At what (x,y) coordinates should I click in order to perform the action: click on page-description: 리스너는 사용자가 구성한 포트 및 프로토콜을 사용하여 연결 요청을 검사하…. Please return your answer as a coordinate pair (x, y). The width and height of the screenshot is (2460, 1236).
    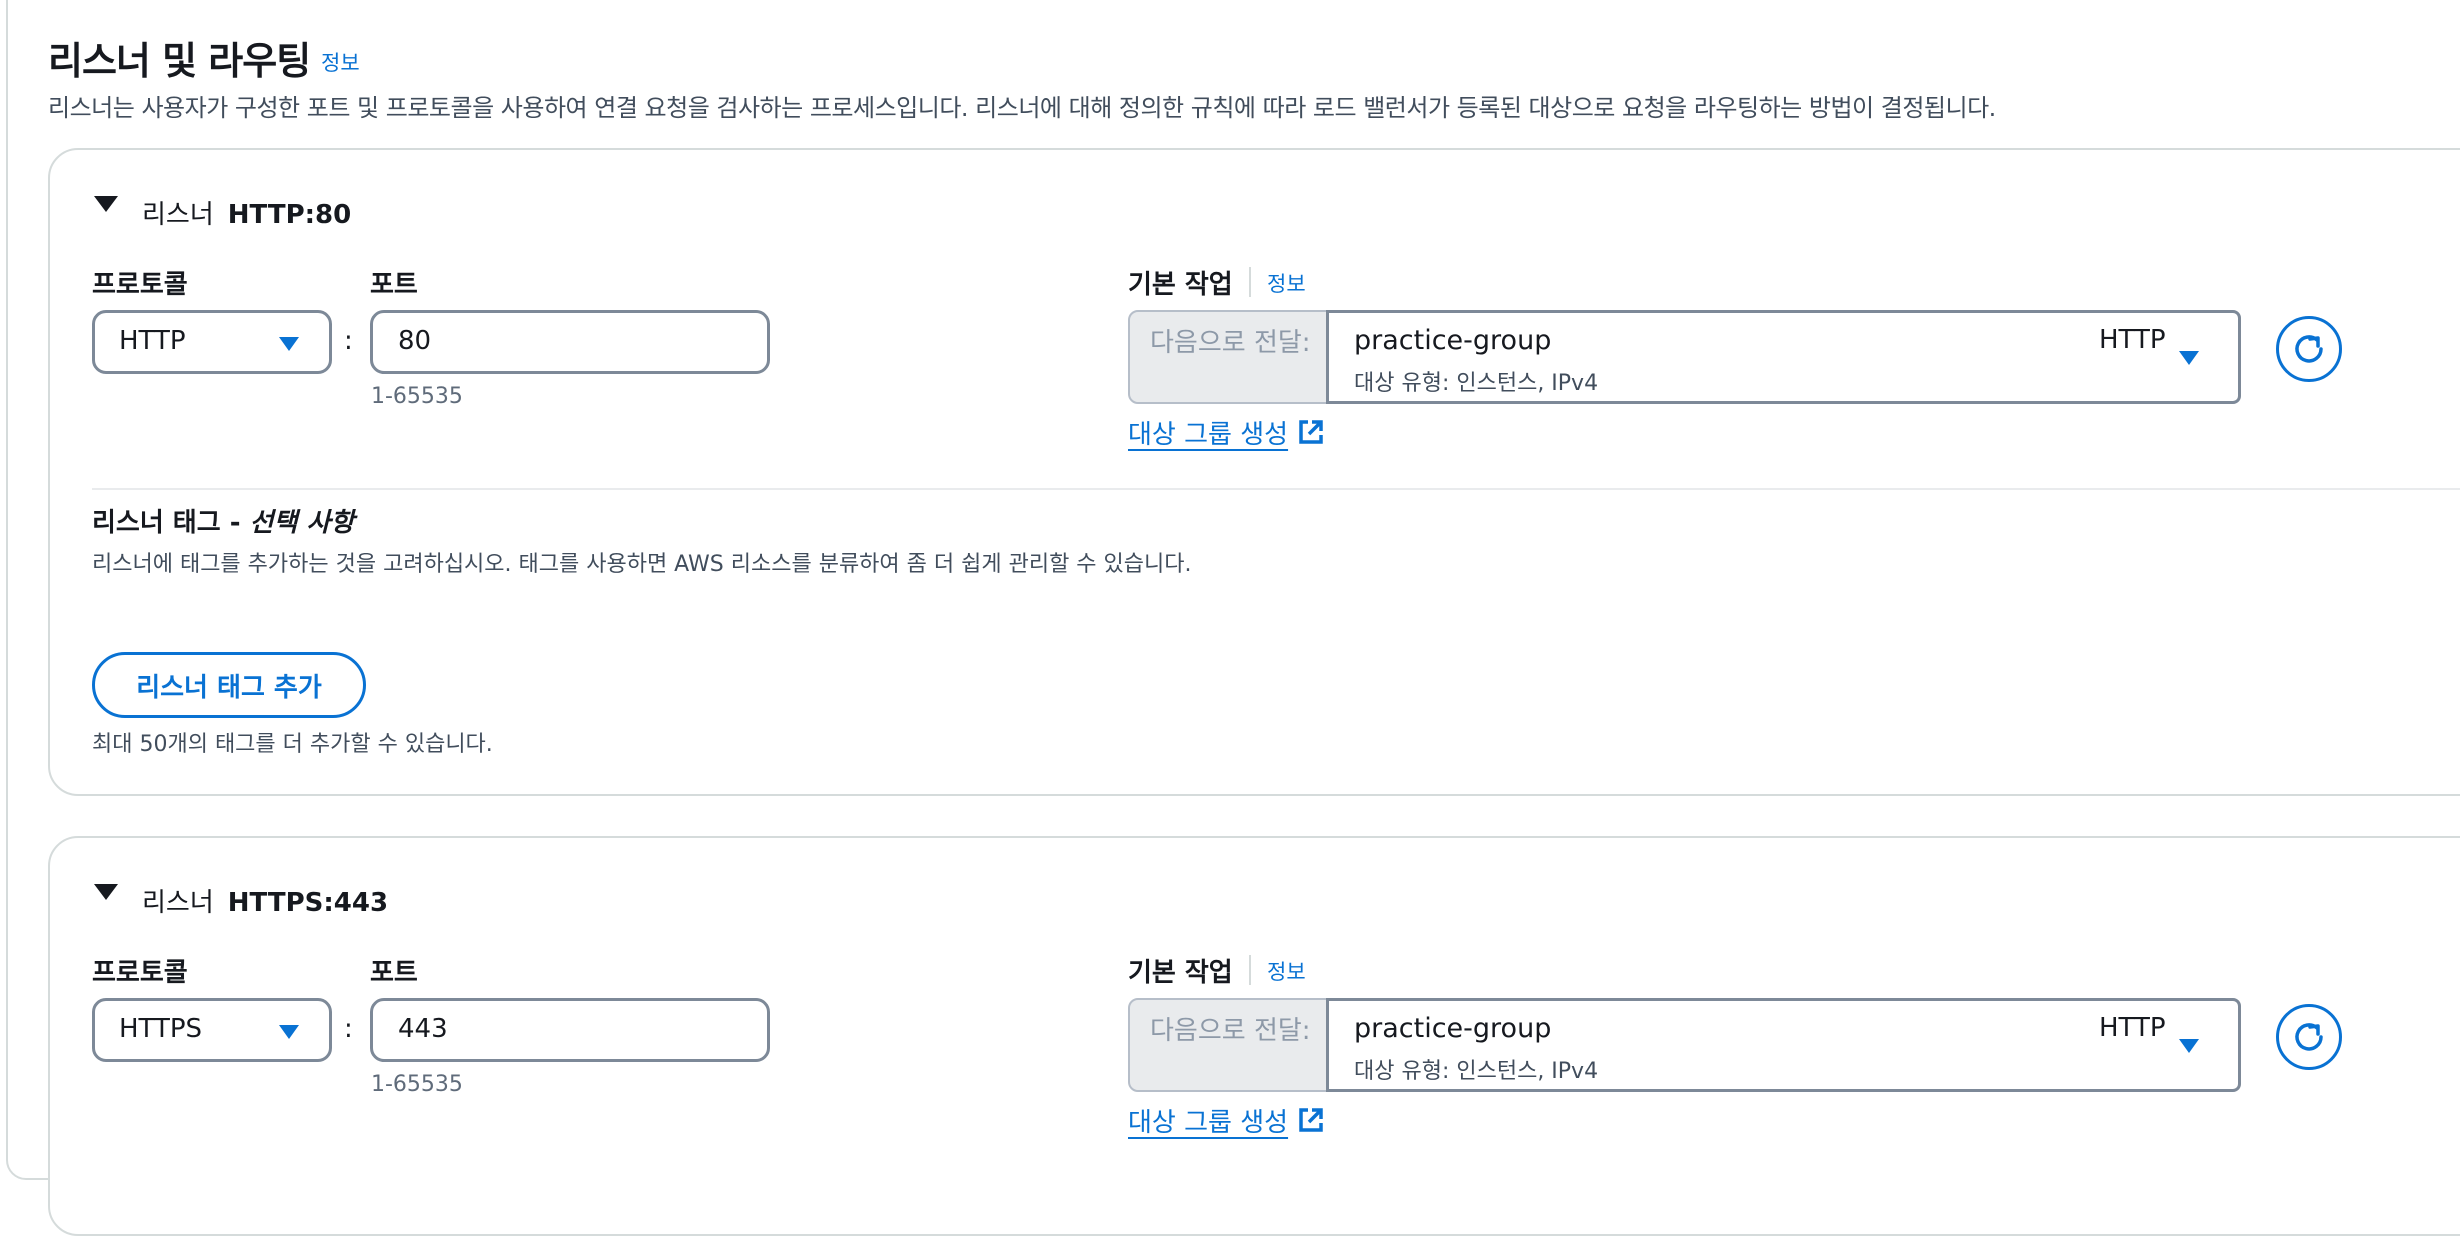
    Looking at the image, I should click on (1022, 108).